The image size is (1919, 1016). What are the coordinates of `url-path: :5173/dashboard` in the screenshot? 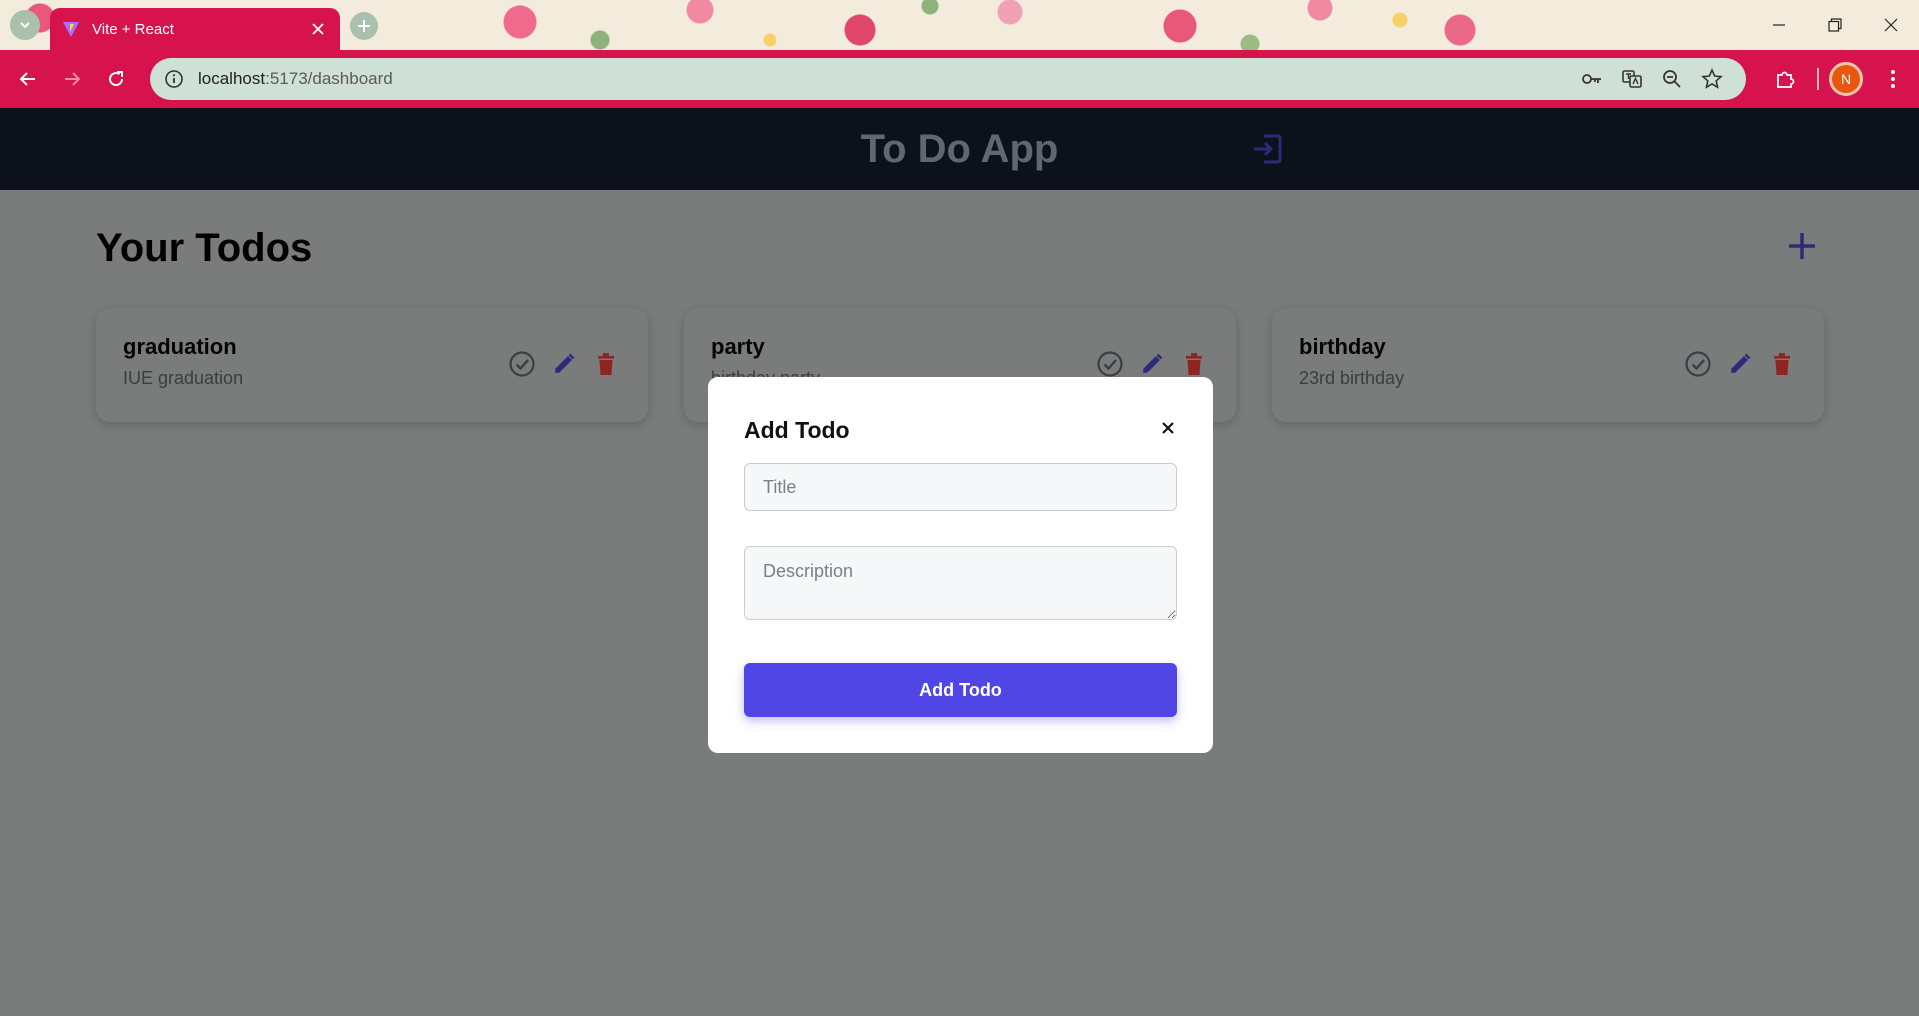 It's located at (329, 78).